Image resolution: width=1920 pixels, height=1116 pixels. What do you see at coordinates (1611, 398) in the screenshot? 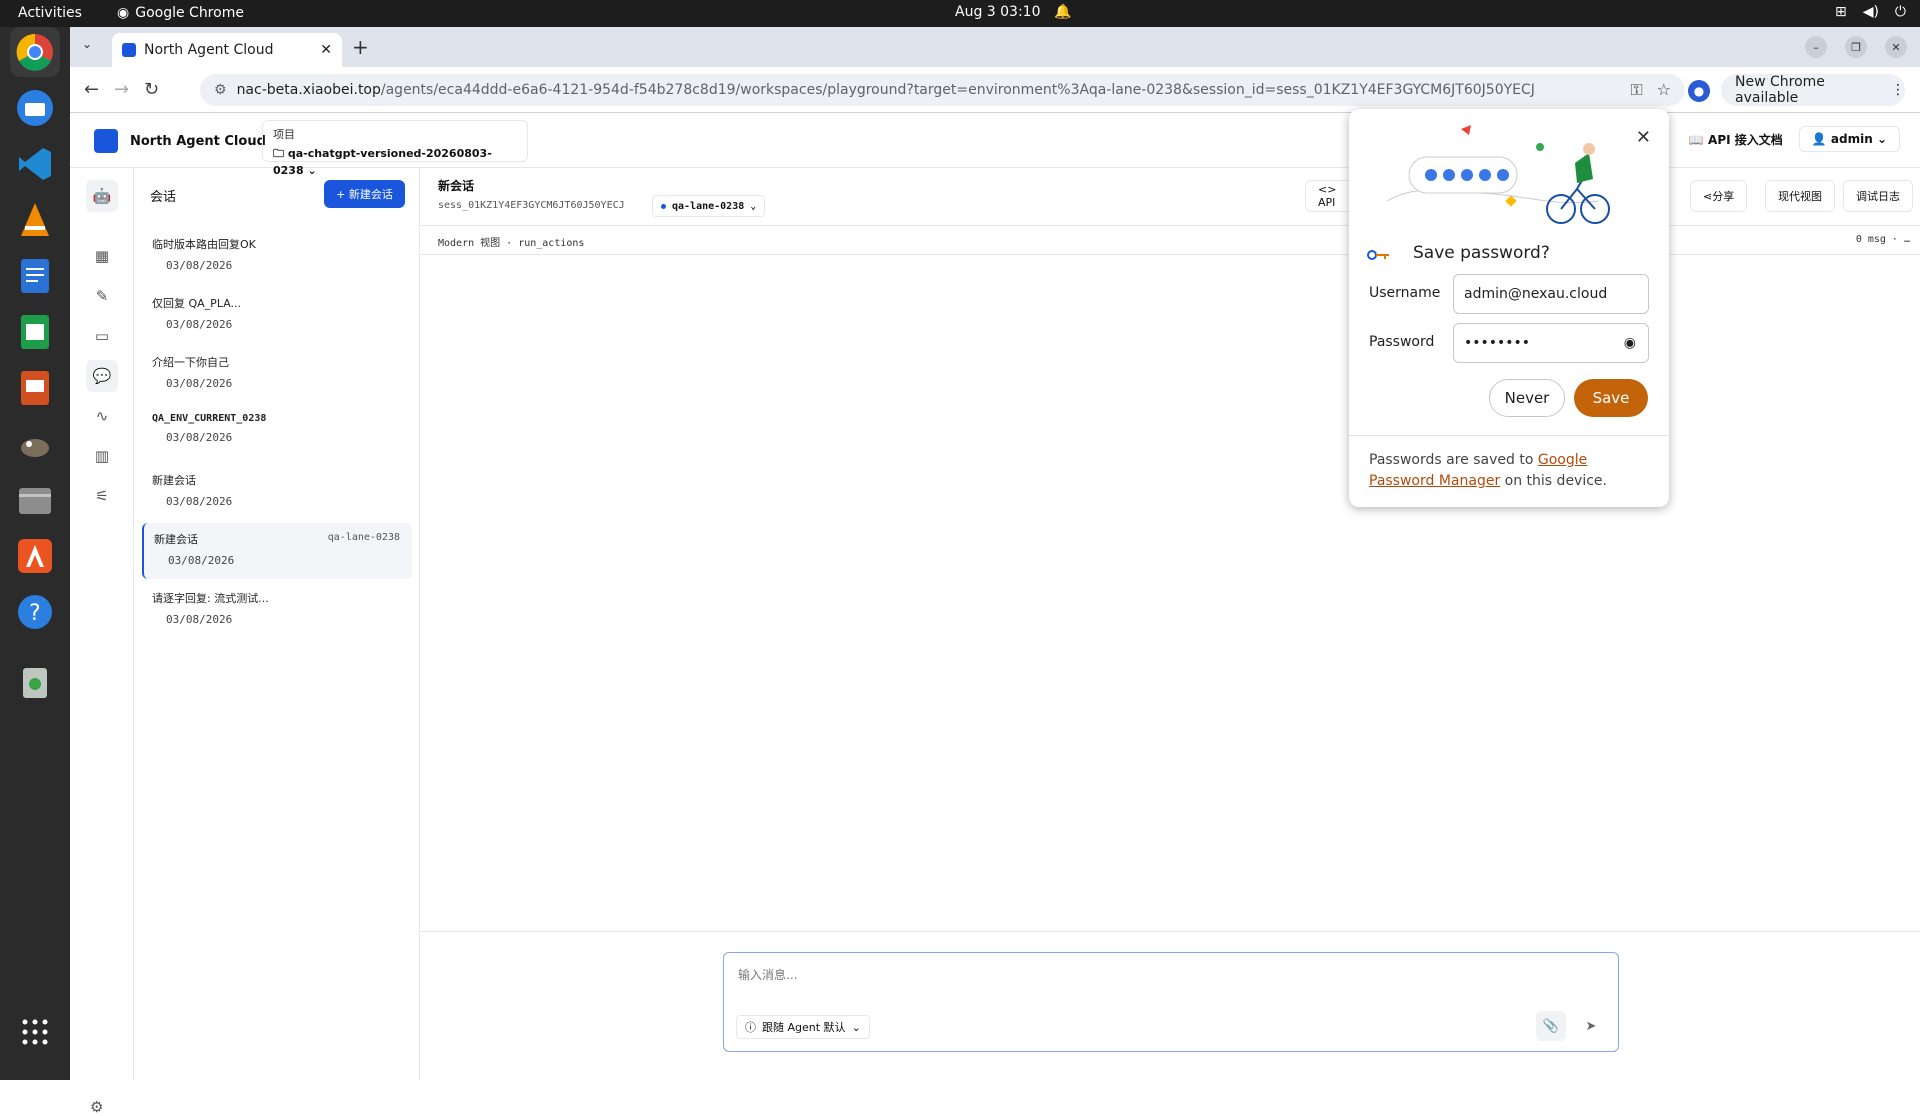
I see `save-button: Save` at bounding box center [1611, 398].